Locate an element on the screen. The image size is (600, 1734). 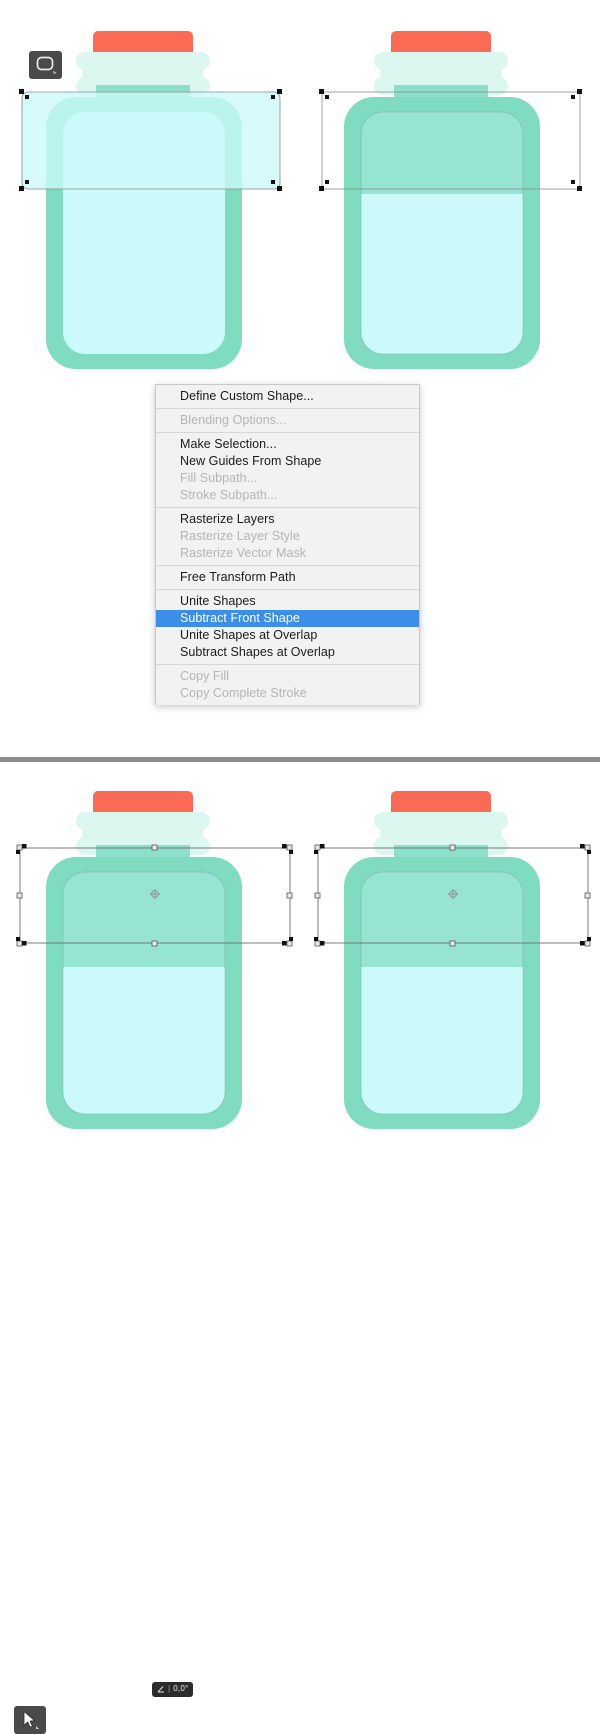
rotation-angle-tooltip: | 0,0° is located at coordinates (173, 1689).